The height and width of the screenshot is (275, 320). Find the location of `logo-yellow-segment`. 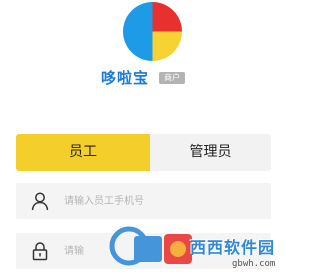

logo-yellow-segment is located at coordinates (167, 46).